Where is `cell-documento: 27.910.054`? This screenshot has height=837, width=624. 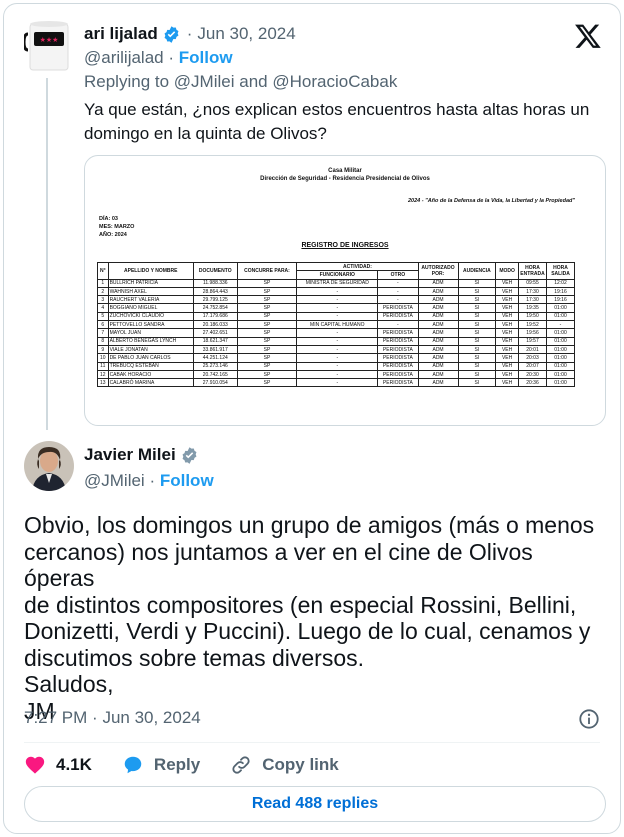 cell-documento: 27.910.054 is located at coordinates (215, 383).